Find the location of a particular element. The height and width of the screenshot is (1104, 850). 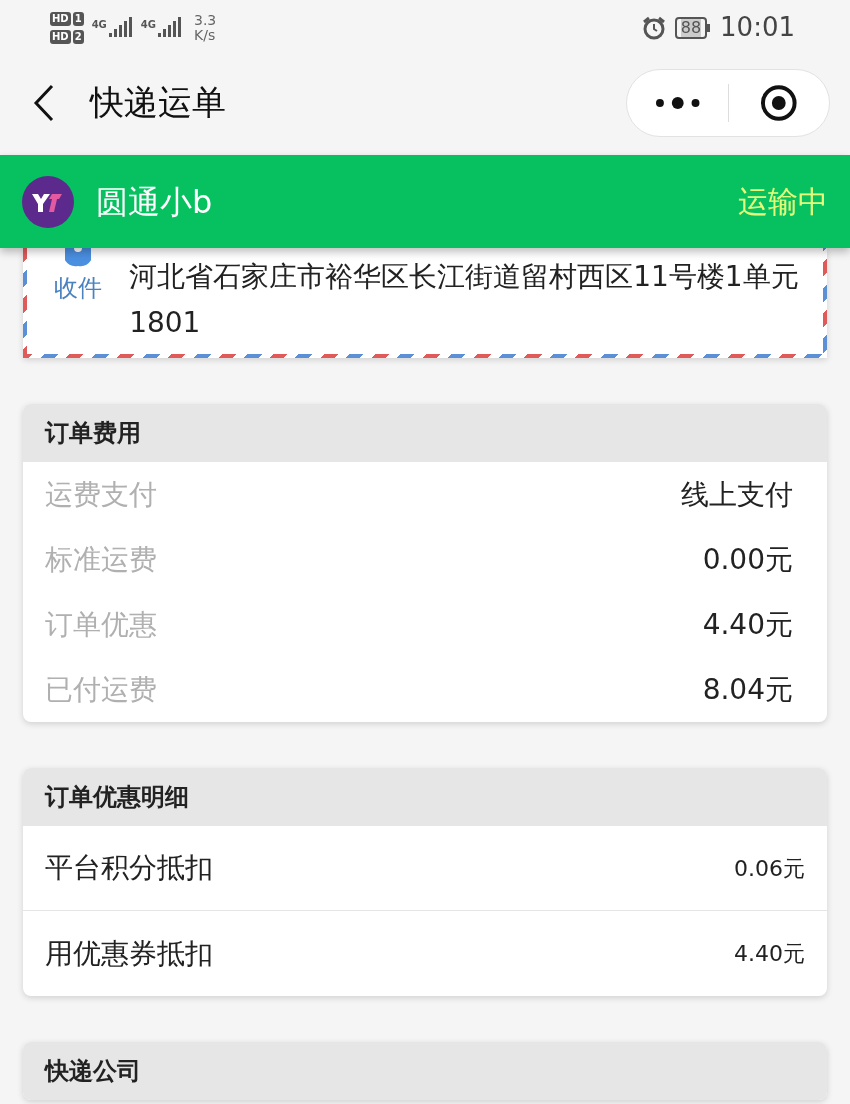

sim-slot: 1 is located at coordinates (78, 18).